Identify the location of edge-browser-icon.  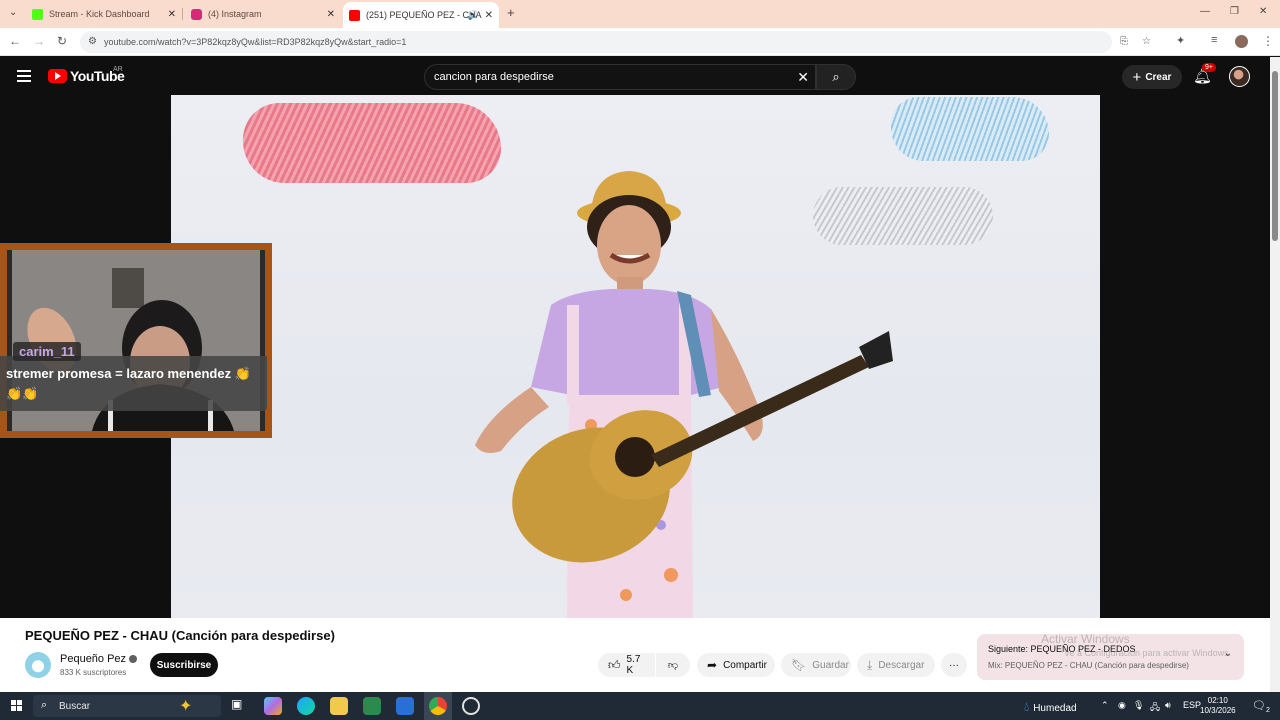
(306, 706).